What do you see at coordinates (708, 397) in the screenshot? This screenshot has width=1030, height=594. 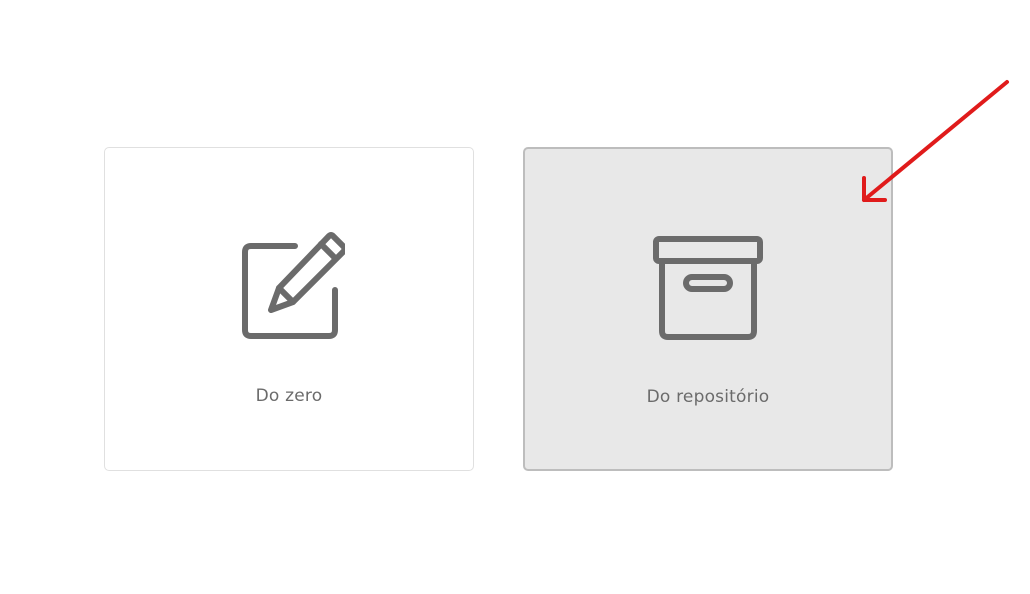 I see `option-label-from-repository: Do repositório` at bounding box center [708, 397].